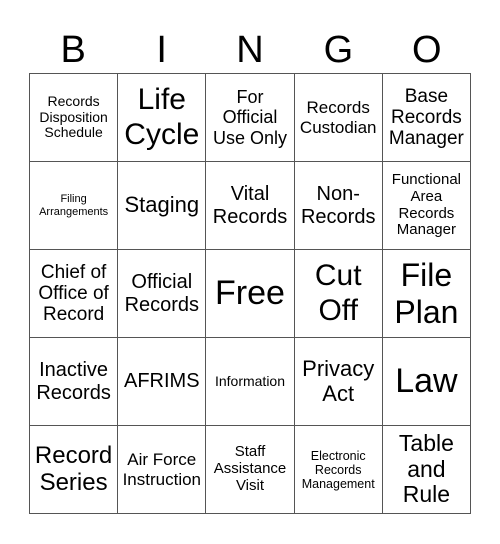 The image size is (500, 544). Describe the element at coordinates (74, 470) in the screenshot. I see `bingo-cell: Record Series` at that location.